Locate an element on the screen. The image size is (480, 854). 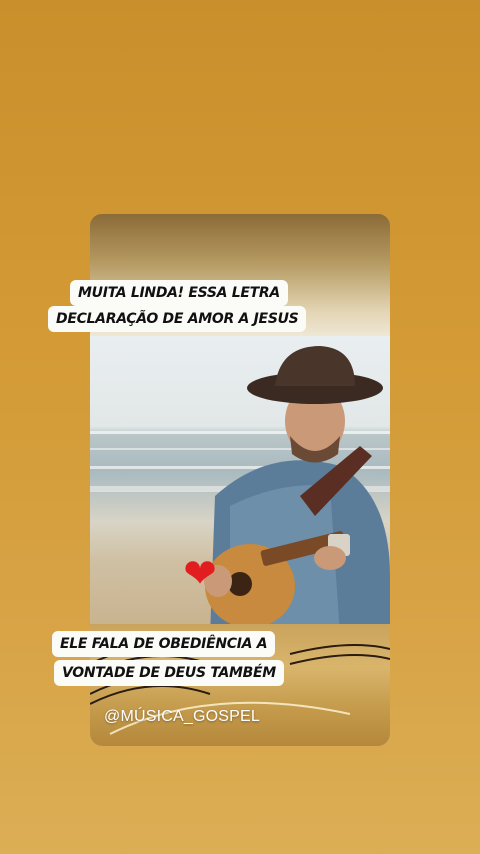
heart-icon: ❤ is located at coordinates (200, 574).